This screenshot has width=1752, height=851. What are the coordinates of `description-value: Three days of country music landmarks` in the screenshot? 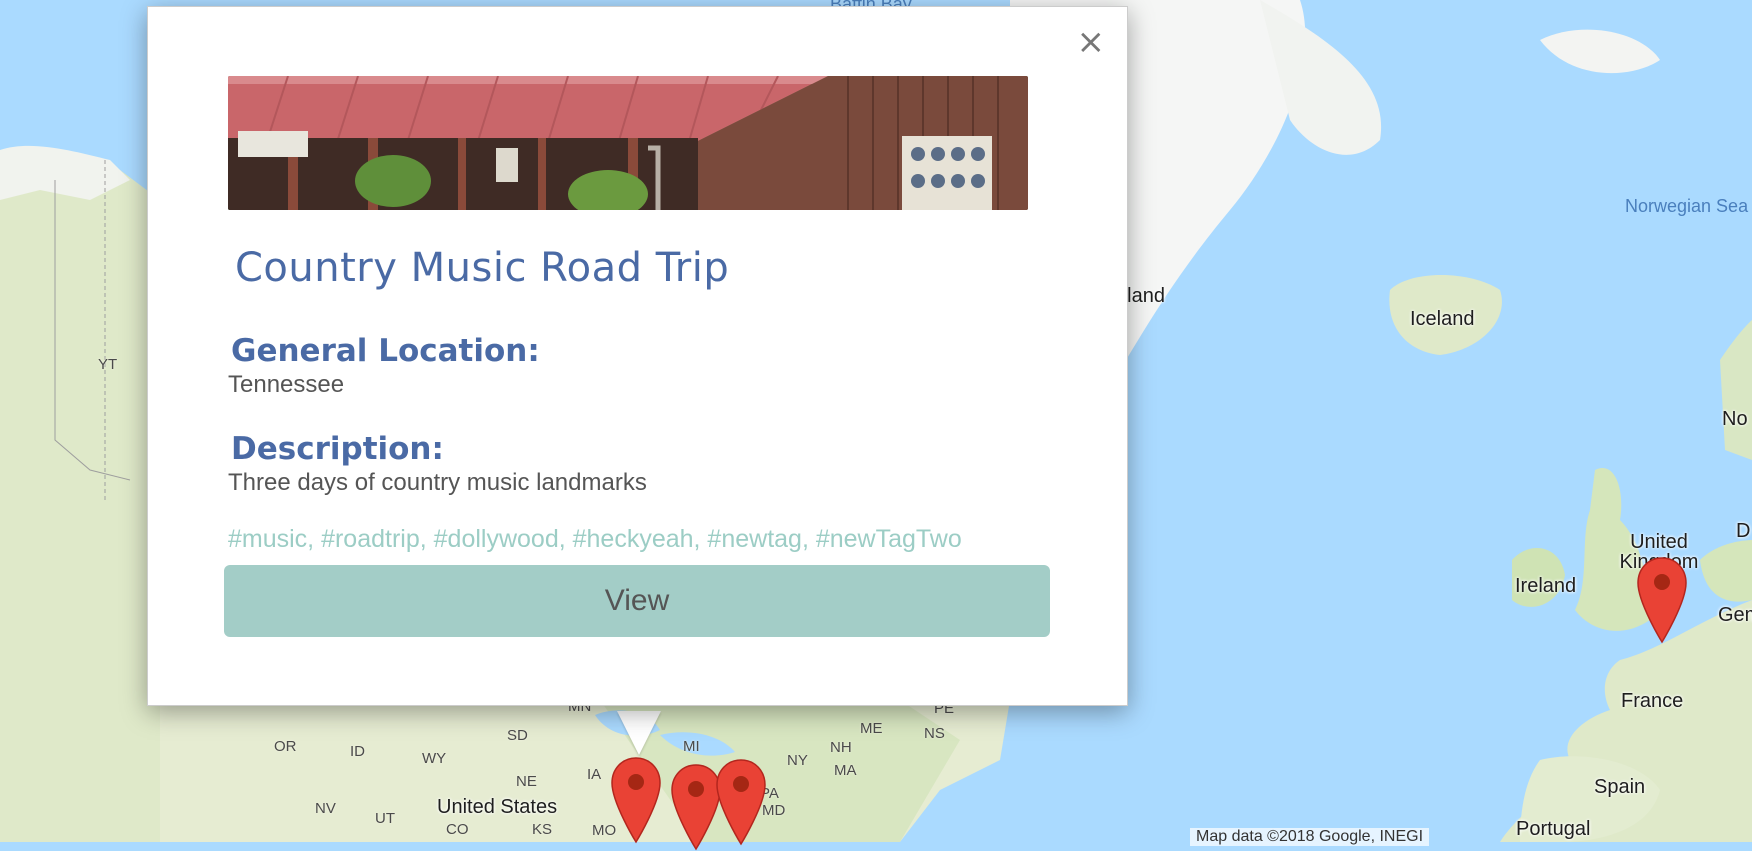 It's located at (437, 482).